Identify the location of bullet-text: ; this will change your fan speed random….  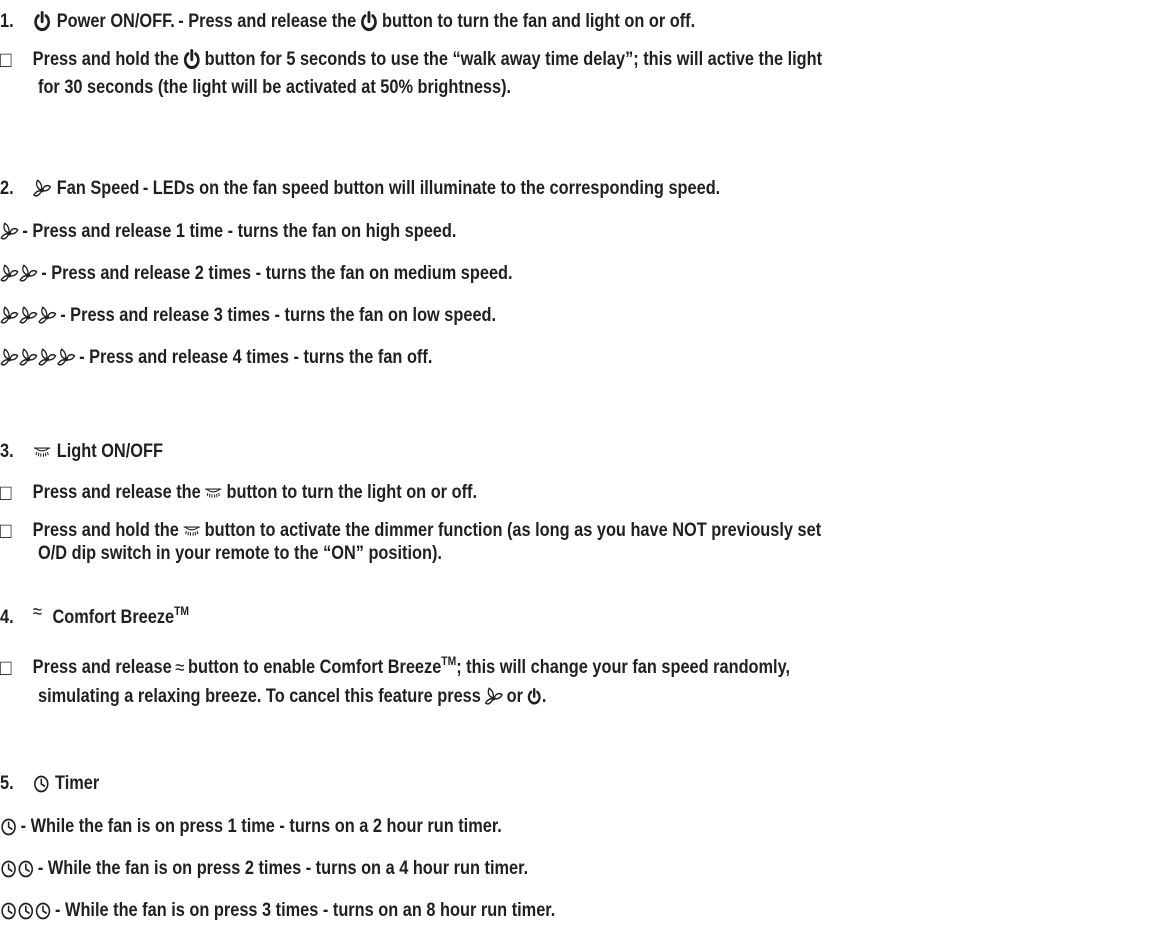
(623, 667).